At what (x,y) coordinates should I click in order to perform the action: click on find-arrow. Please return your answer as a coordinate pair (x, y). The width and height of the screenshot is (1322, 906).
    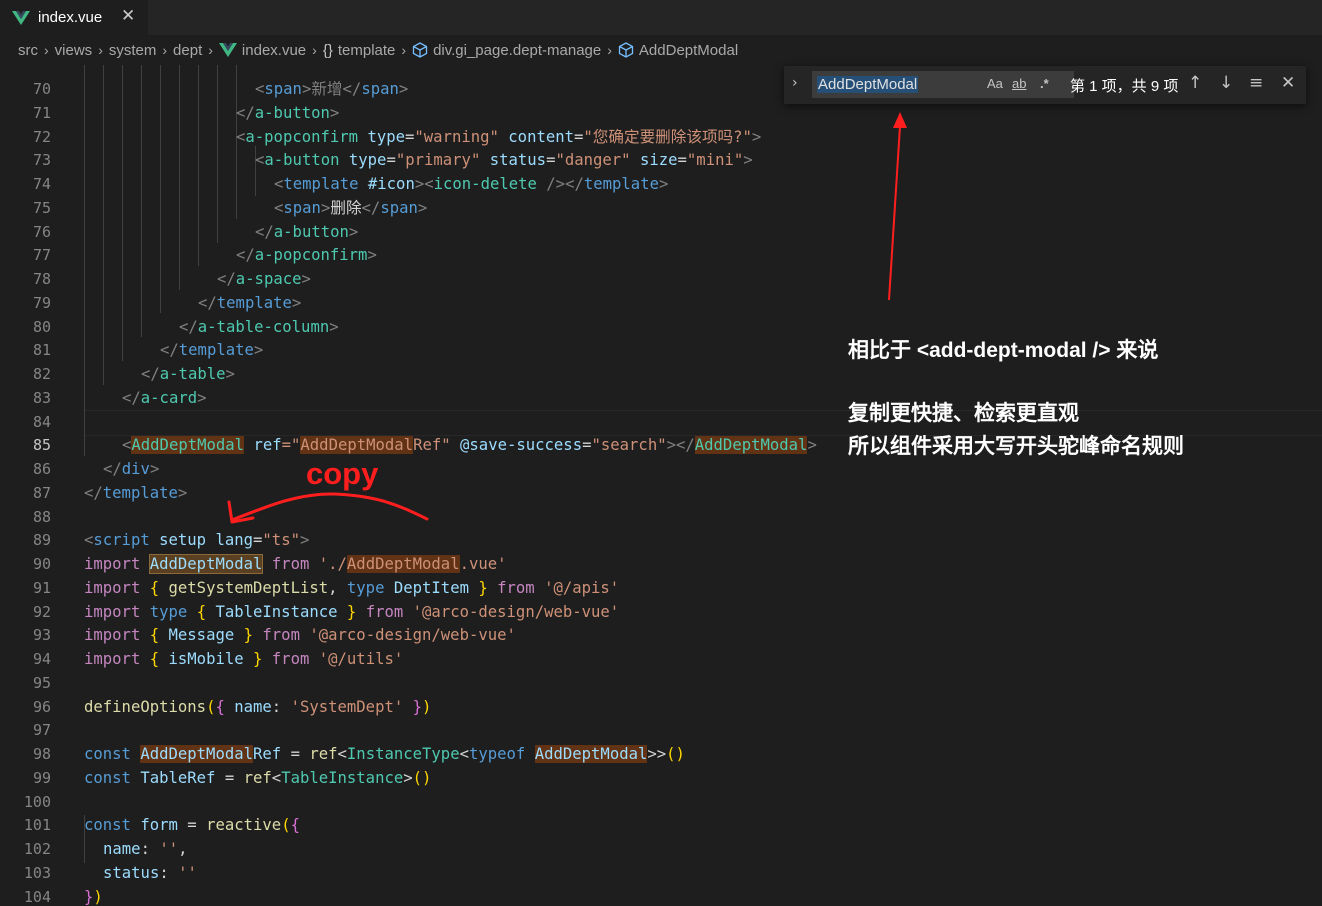
    Looking at the image, I should click on (894, 213).